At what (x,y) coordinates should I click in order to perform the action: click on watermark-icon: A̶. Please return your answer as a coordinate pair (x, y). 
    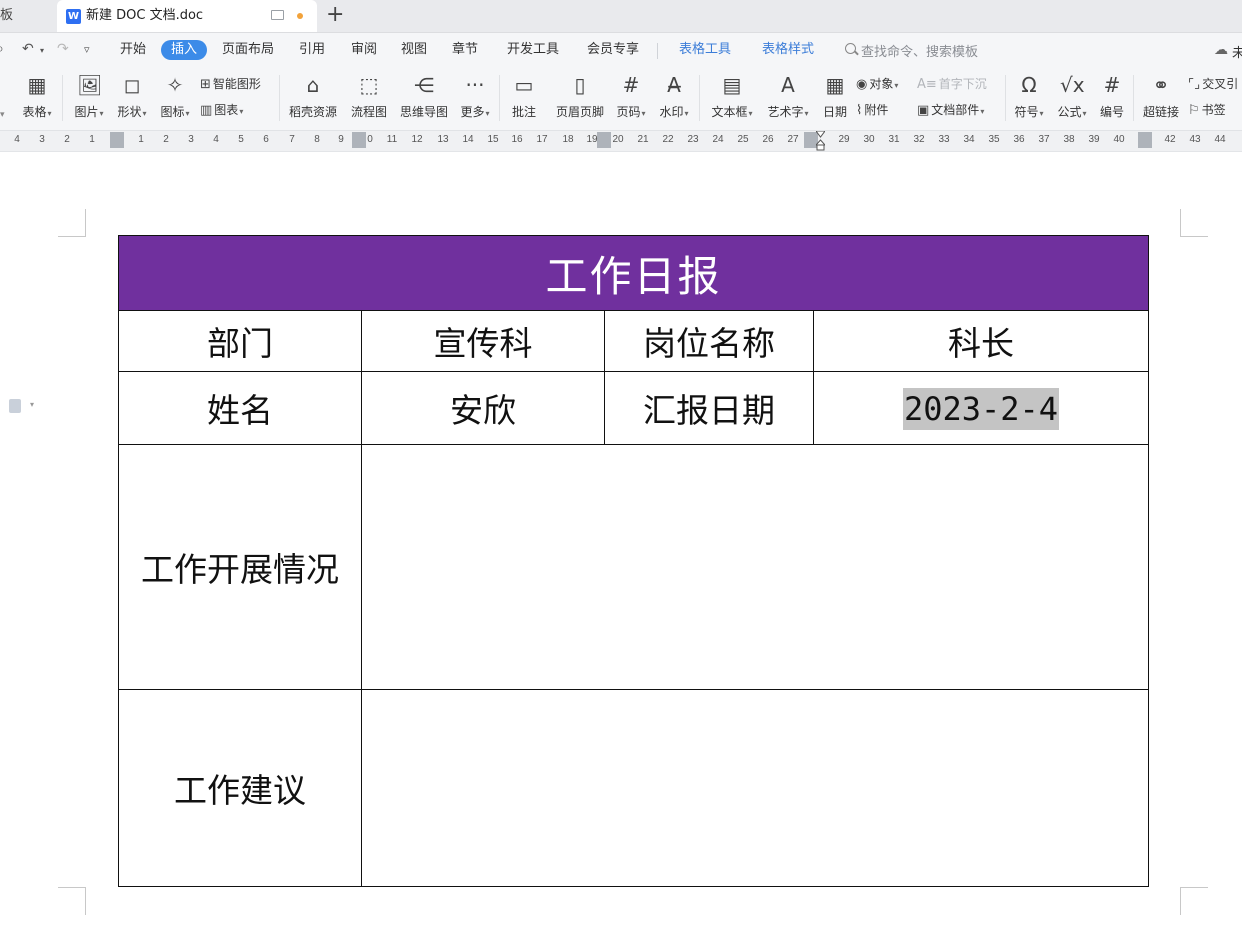
    Looking at the image, I should click on (674, 85).